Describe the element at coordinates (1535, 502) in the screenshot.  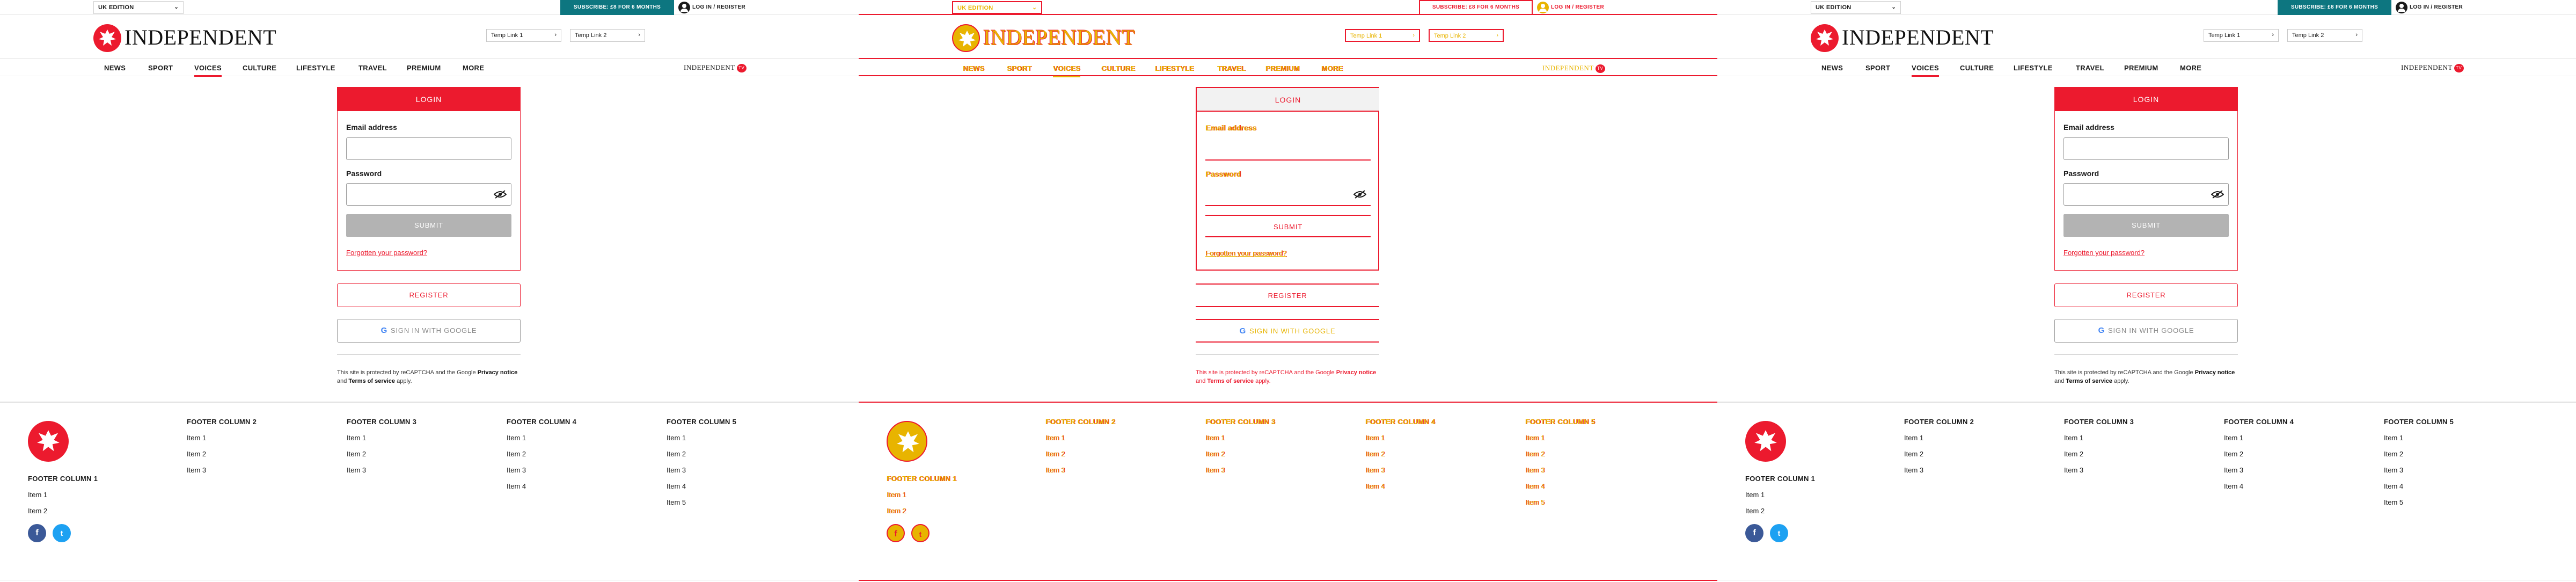
I see `footer-link: Item 5` at that location.